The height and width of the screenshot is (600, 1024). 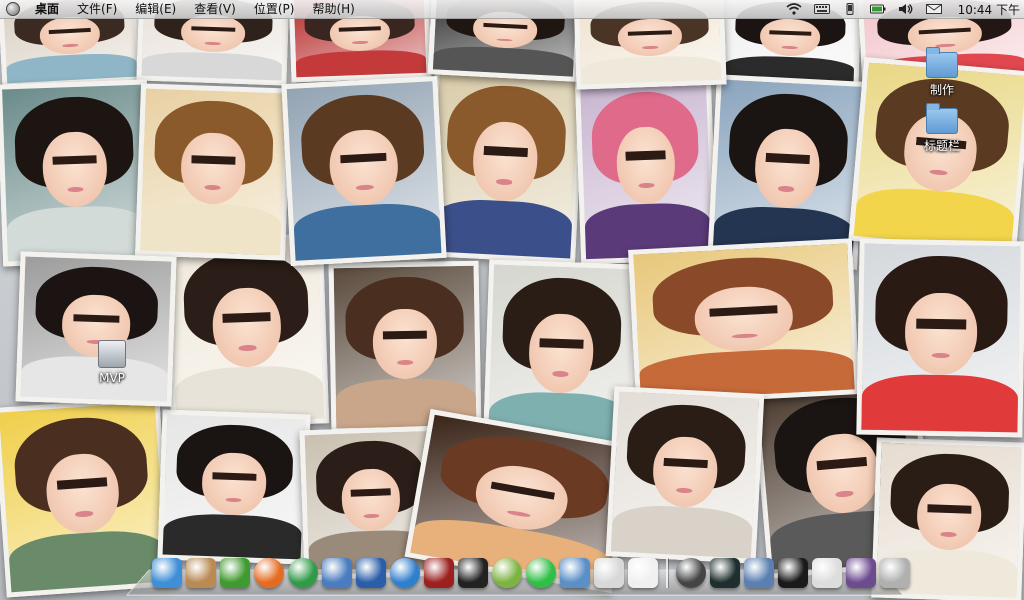 What do you see at coordinates (112, 354) in the screenshot?
I see `hard-drive-icon` at bounding box center [112, 354].